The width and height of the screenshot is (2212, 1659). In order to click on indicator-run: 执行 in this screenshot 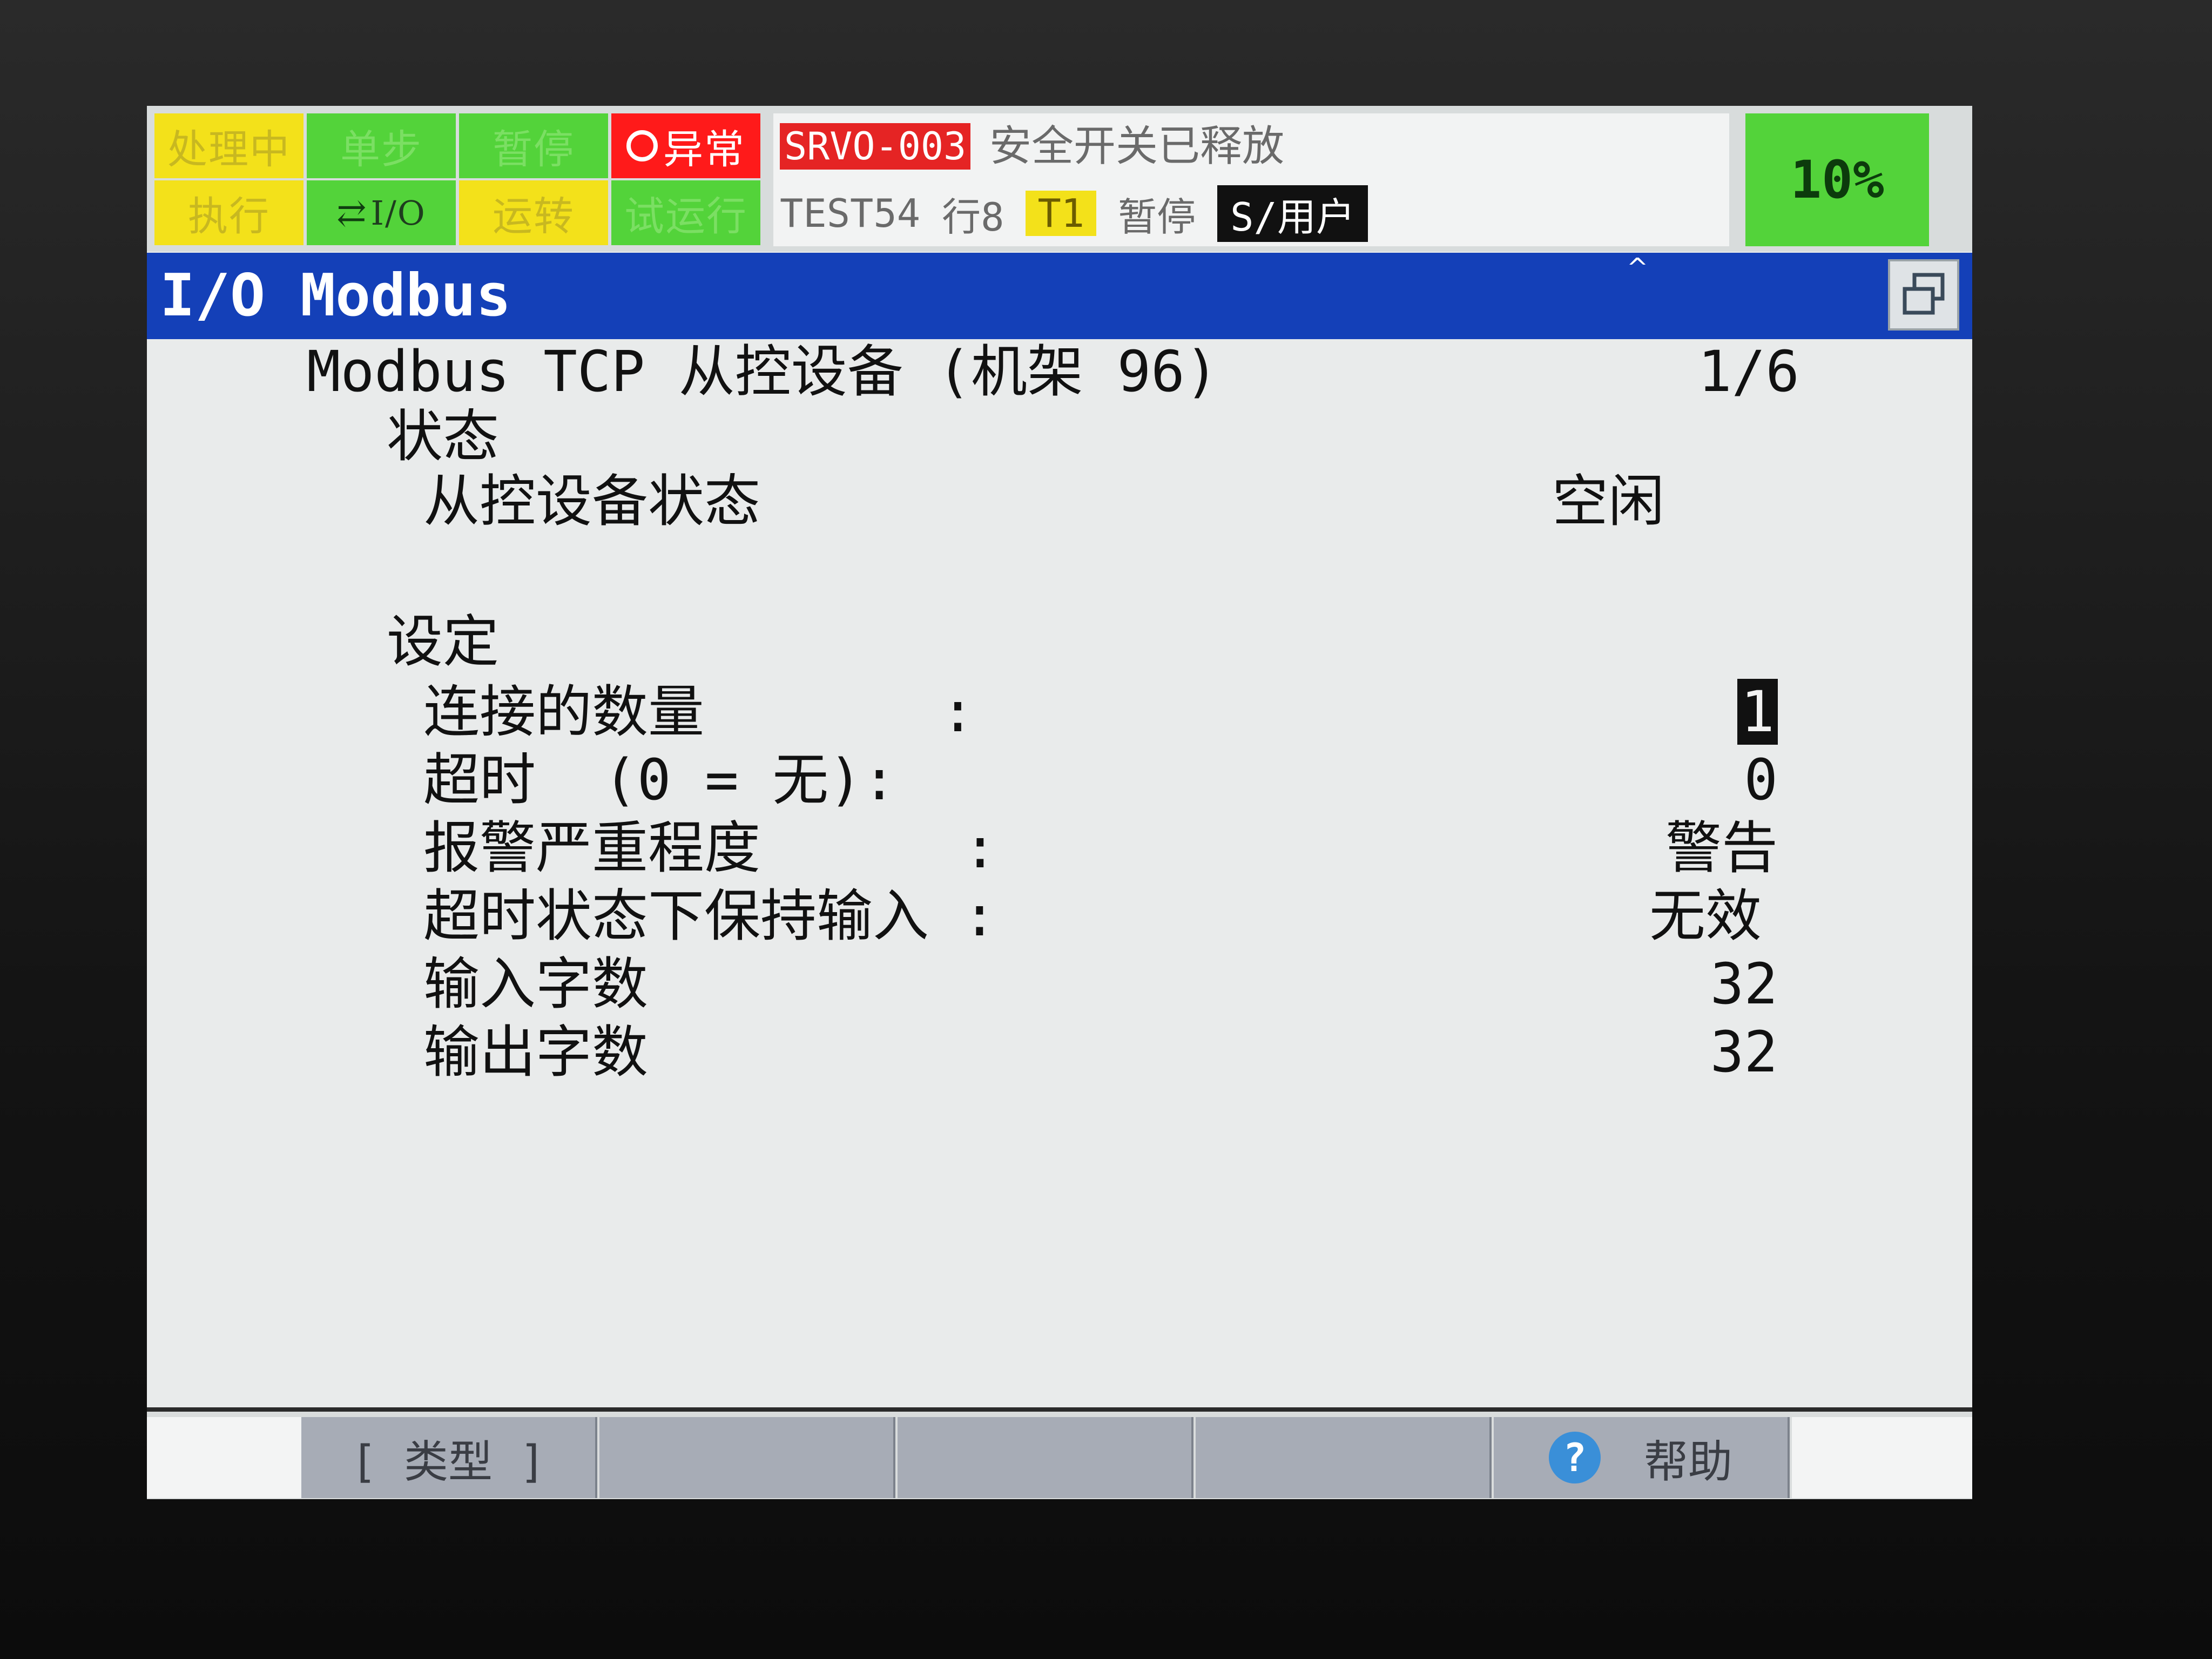, I will do `click(229, 212)`.